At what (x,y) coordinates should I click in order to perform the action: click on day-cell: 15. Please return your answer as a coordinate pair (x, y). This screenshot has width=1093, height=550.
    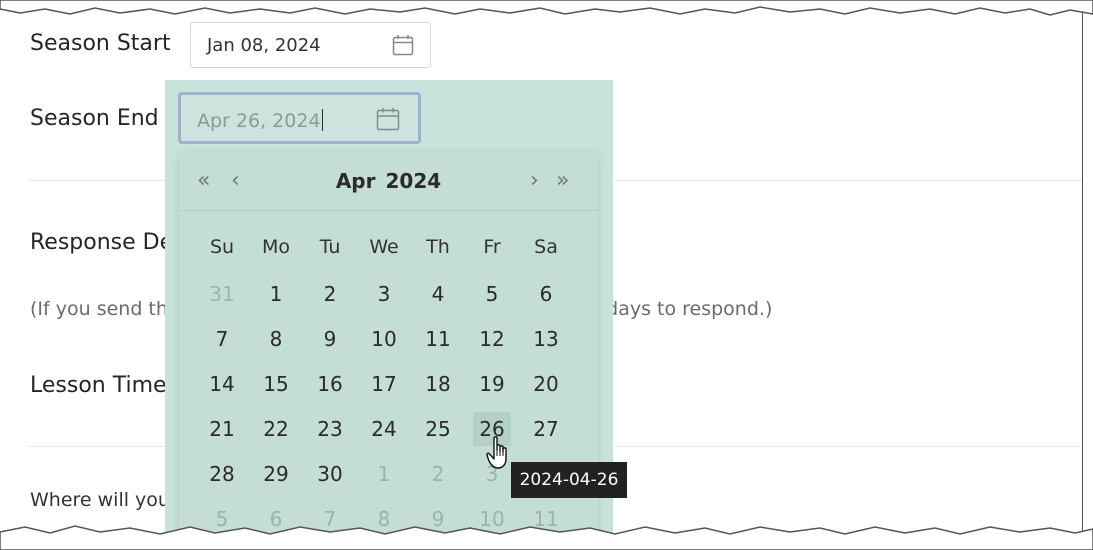
    Looking at the image, I should click on (276, 384).